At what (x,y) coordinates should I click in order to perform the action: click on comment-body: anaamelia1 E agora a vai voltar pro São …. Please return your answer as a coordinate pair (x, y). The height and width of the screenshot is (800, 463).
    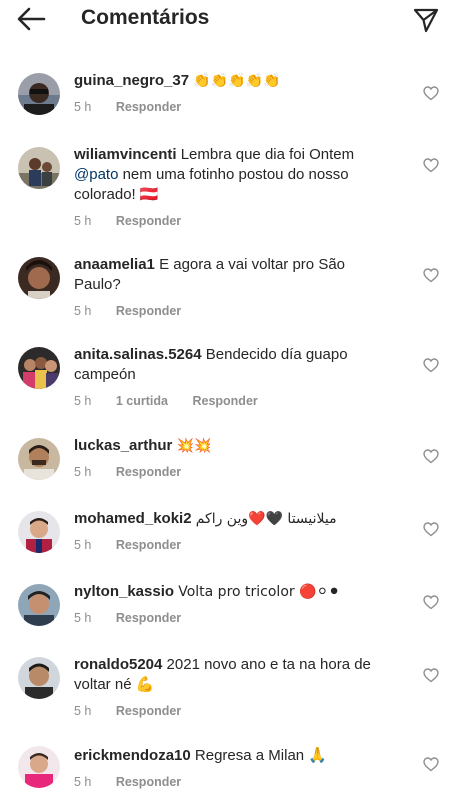
    Looking at the image, I should click on (229, 287).